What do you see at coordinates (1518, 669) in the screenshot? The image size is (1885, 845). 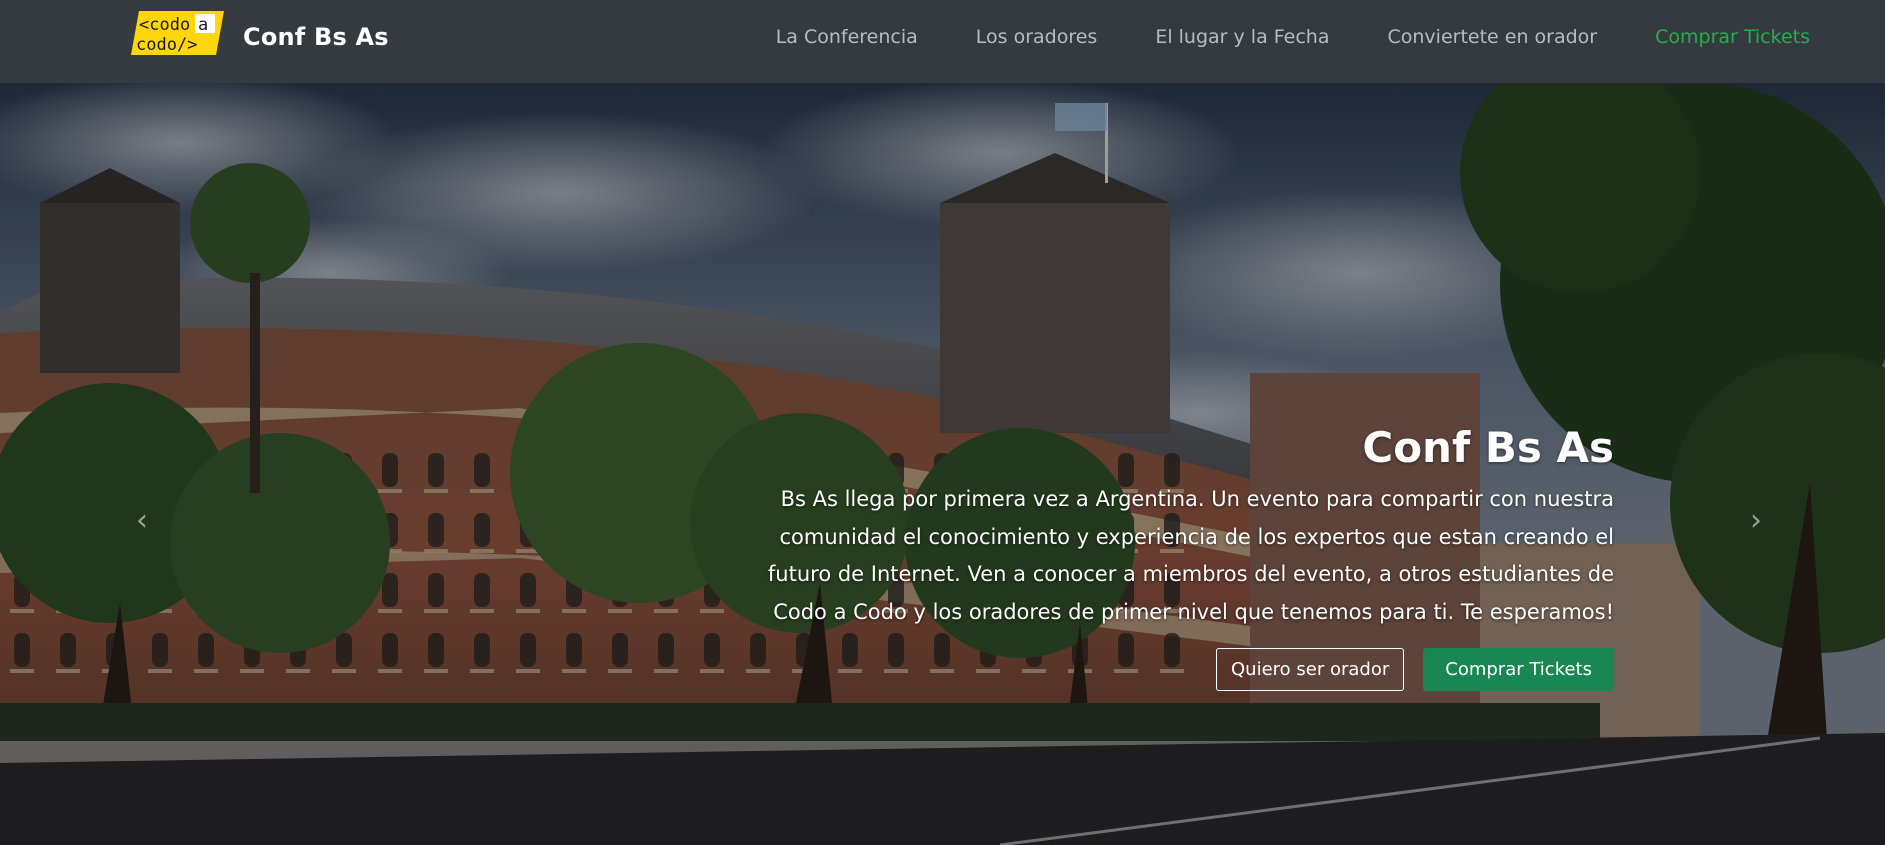 I see `buy-tickets-button: Comprar Tickets` at bounding box center [1518, 669].